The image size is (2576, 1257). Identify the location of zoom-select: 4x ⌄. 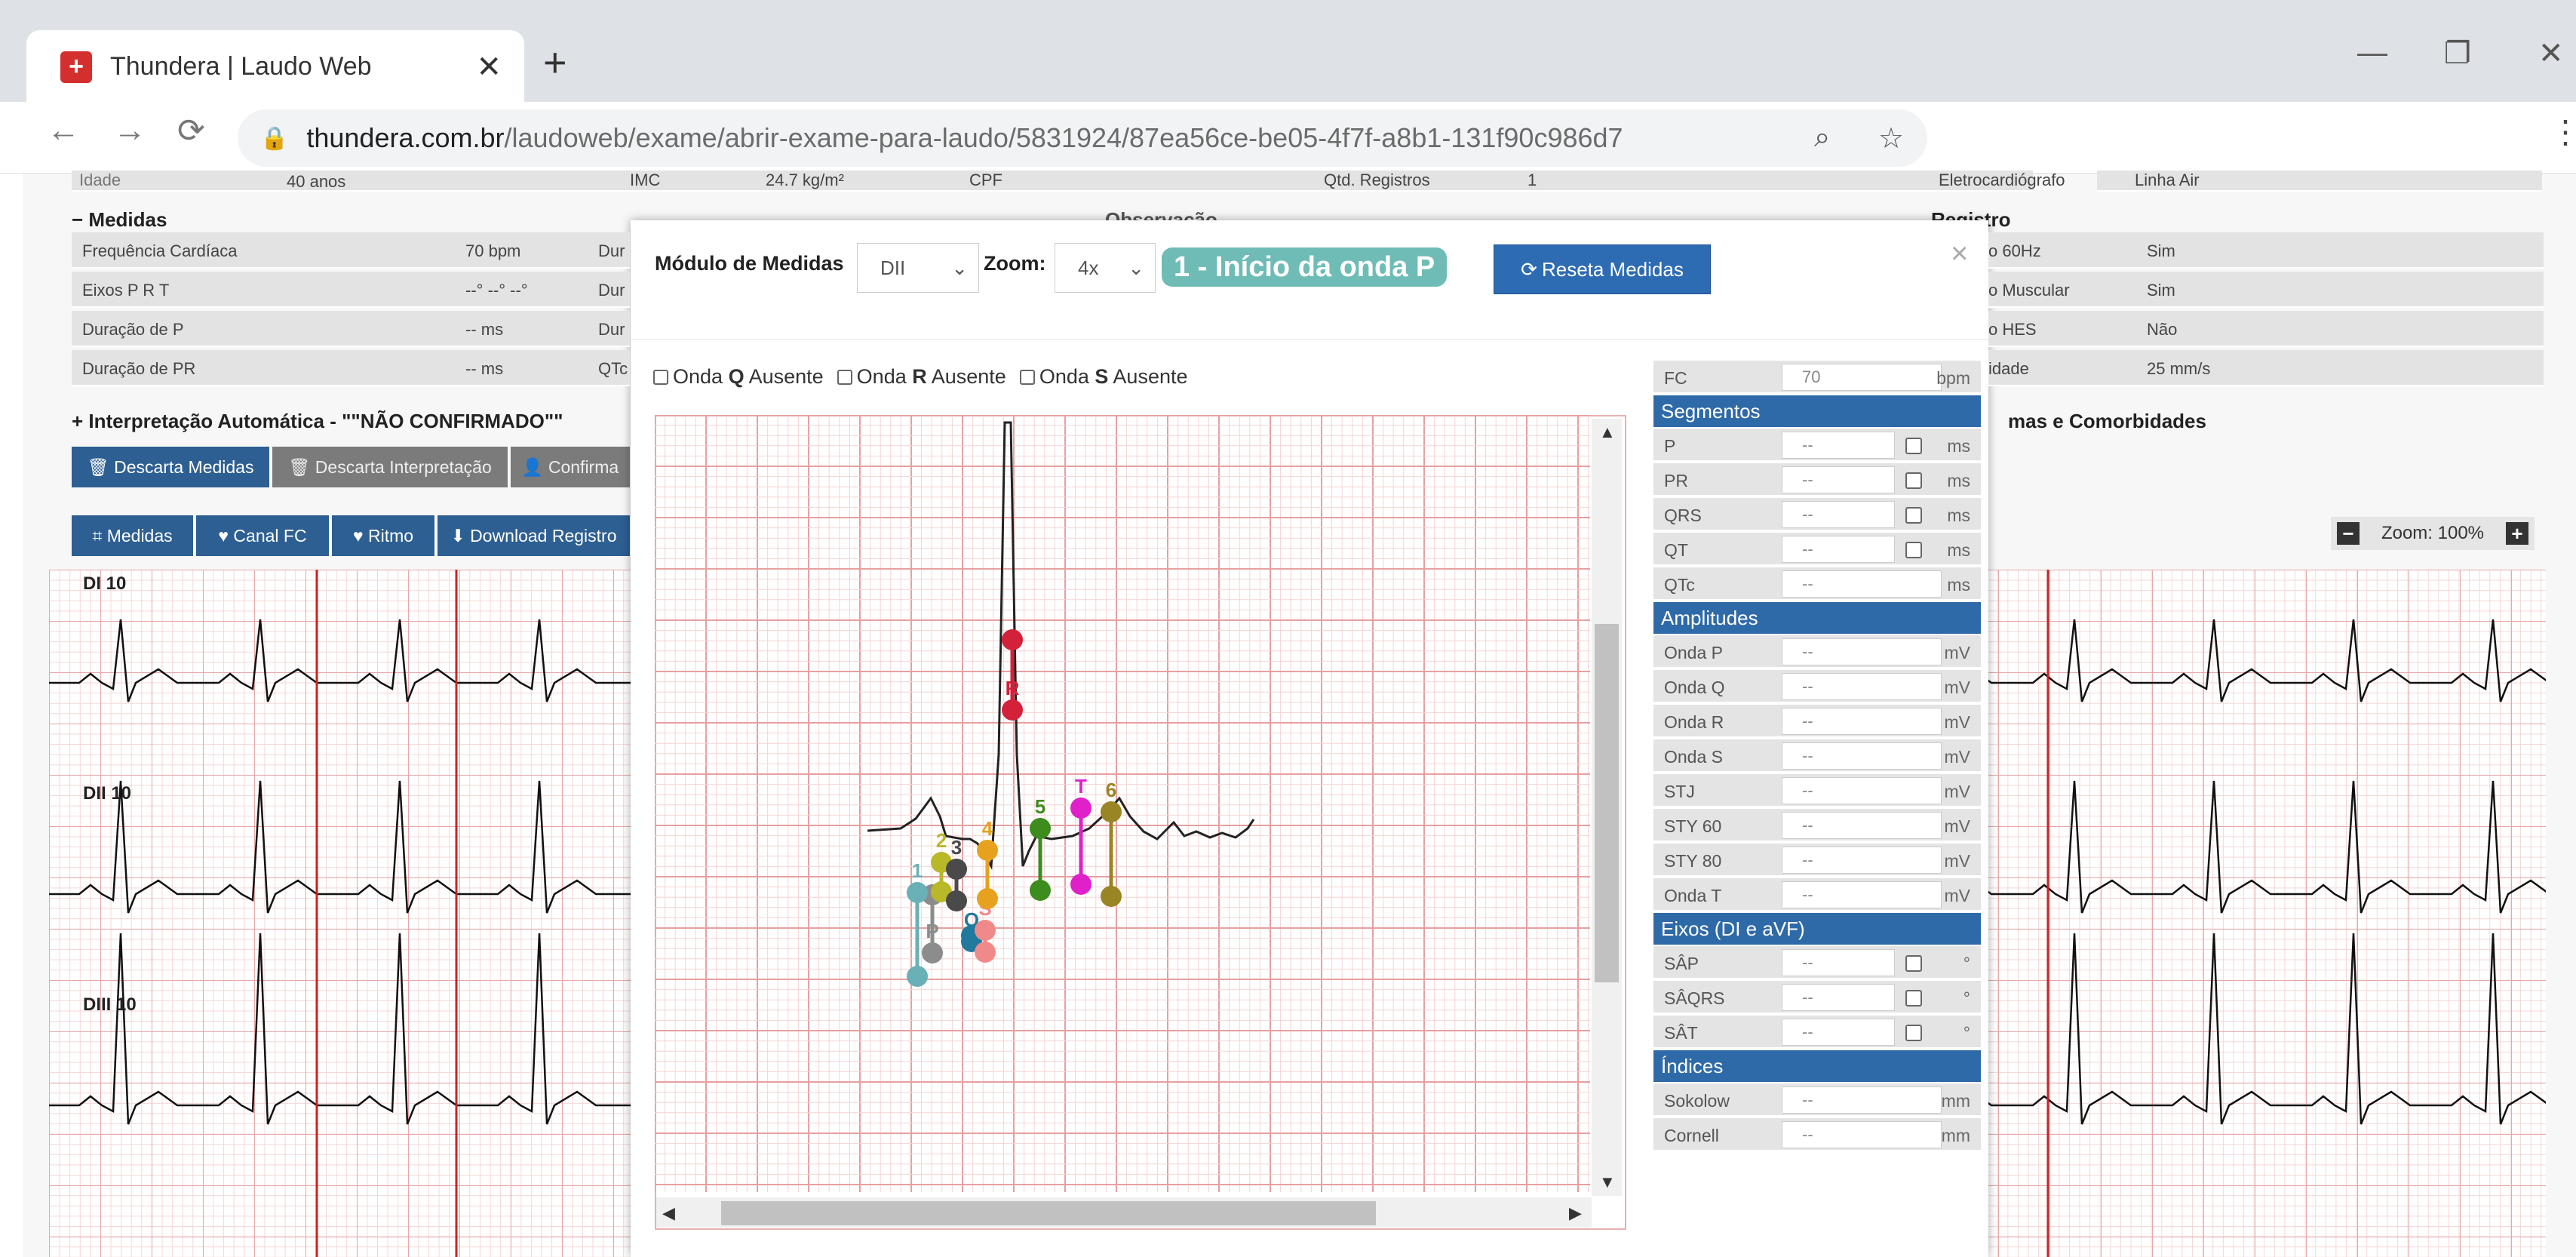
(1105, 268).